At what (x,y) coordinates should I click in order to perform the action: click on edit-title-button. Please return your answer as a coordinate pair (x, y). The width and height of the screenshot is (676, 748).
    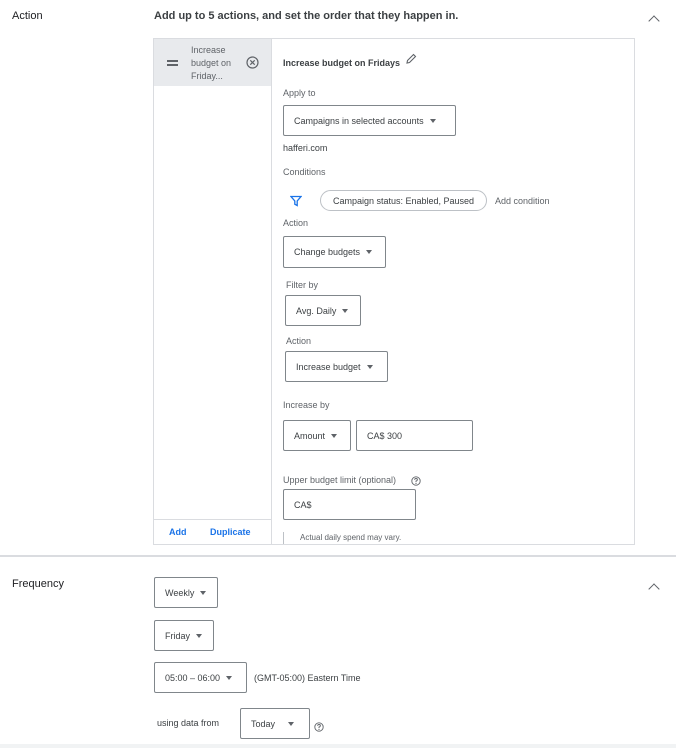
    Looking at the image, I should click on (411, 61).